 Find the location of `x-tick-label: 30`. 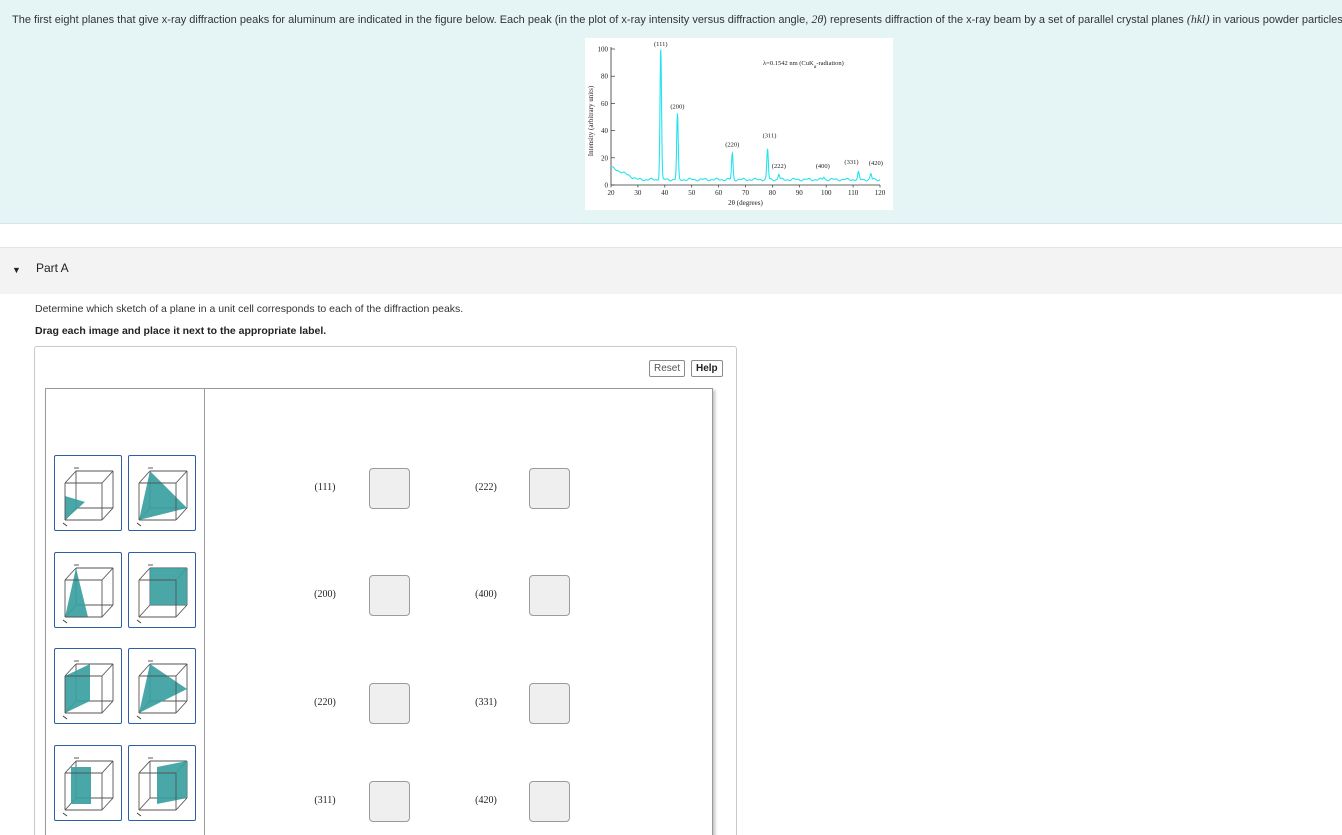

x-tick-label: 30 is located at coordinates (638, 193).